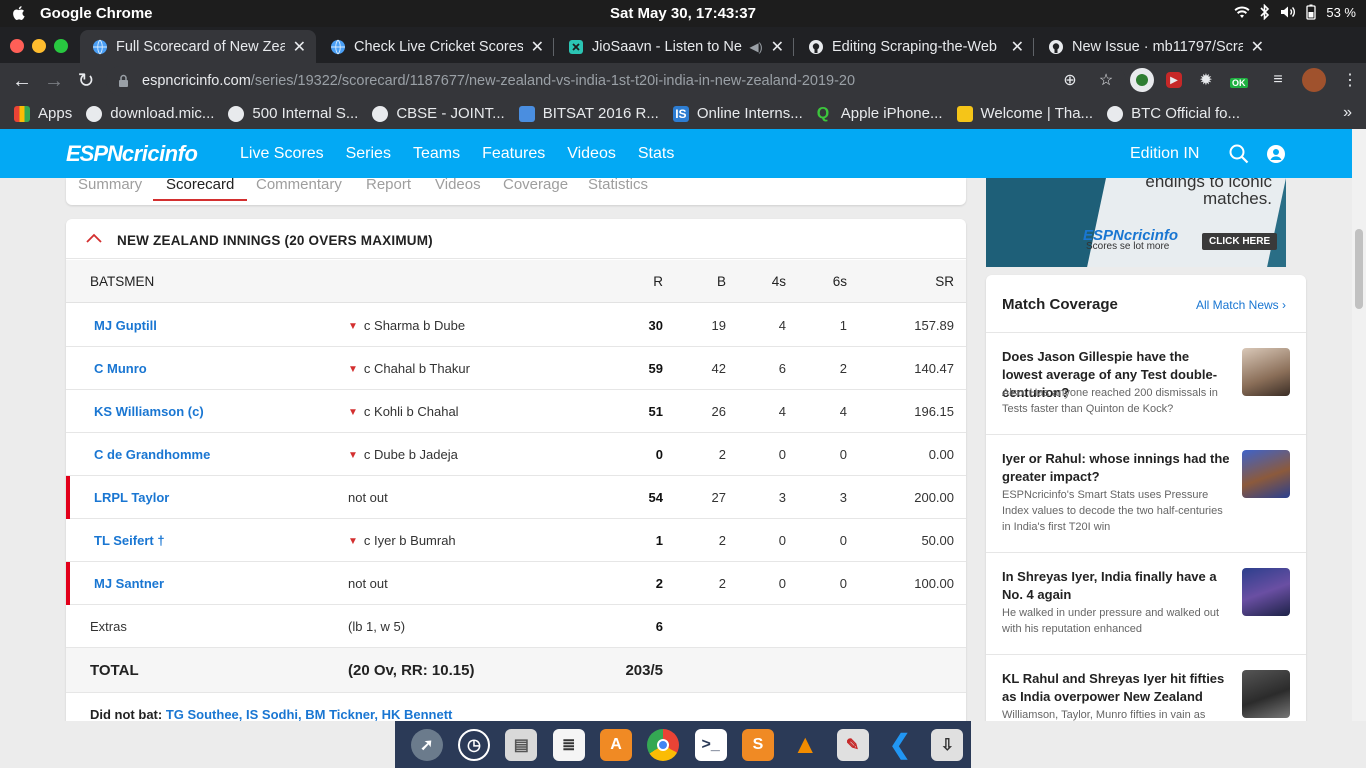 The height and width of the screenshot is (768, 1366). Describe the element at coordinates (129, 583) in the screenshot. I see `batsman-name: MJ Santner` at that location.